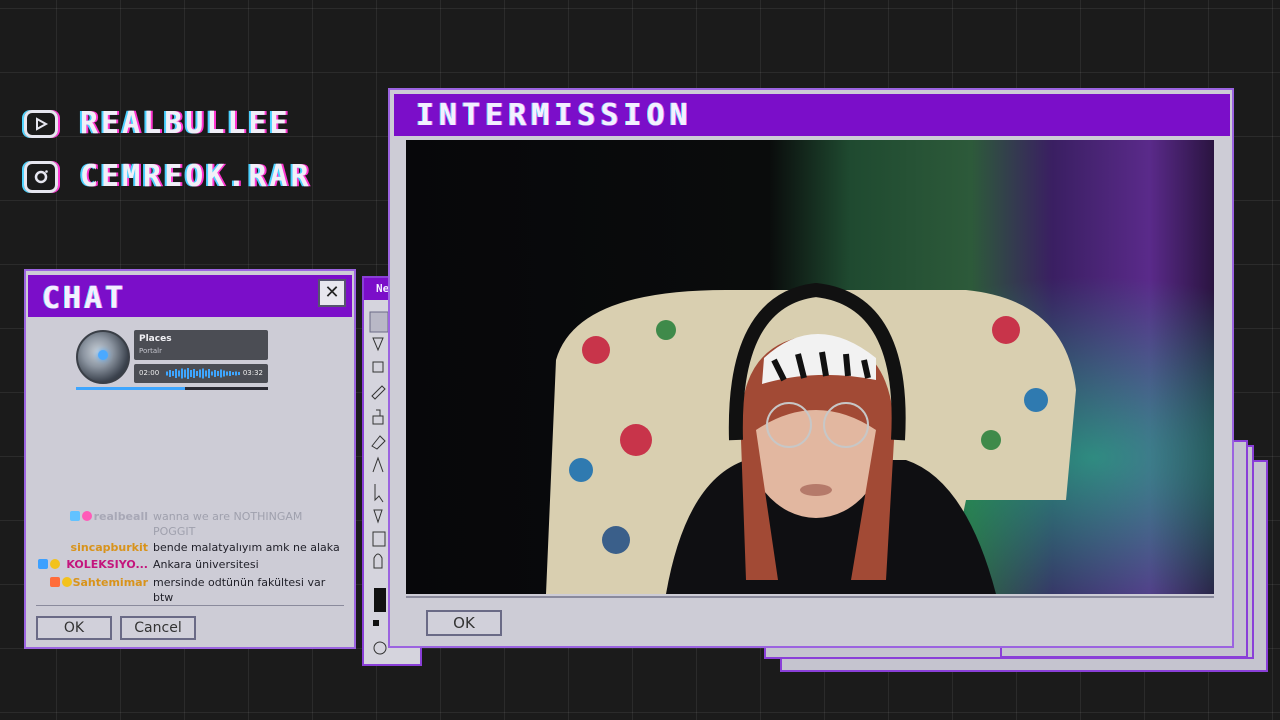 The image size is (1280, 720). Describe the element at coordinates (155, 339) in the screenshot. I see `track-title: Places` at that location.